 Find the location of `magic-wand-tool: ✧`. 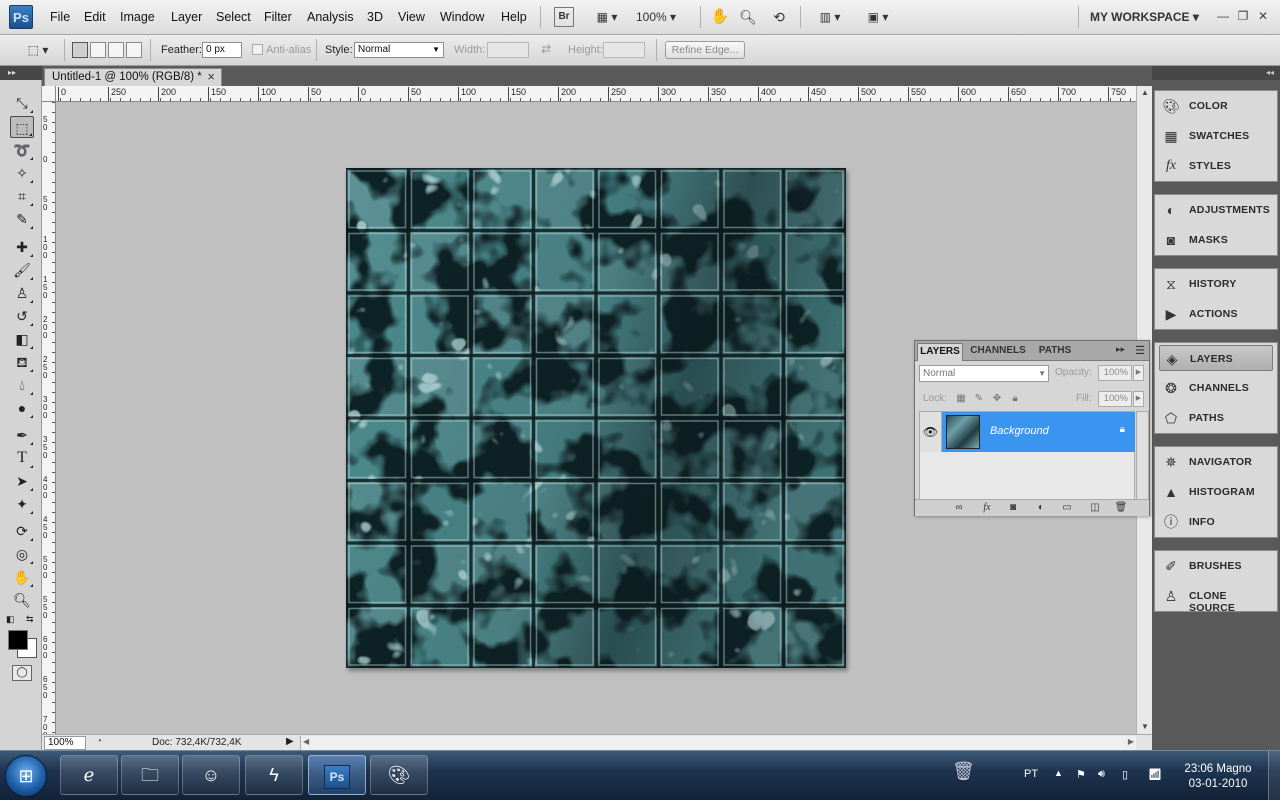

magic-wand-tool: ✧ is located at coordinates (22, 173).